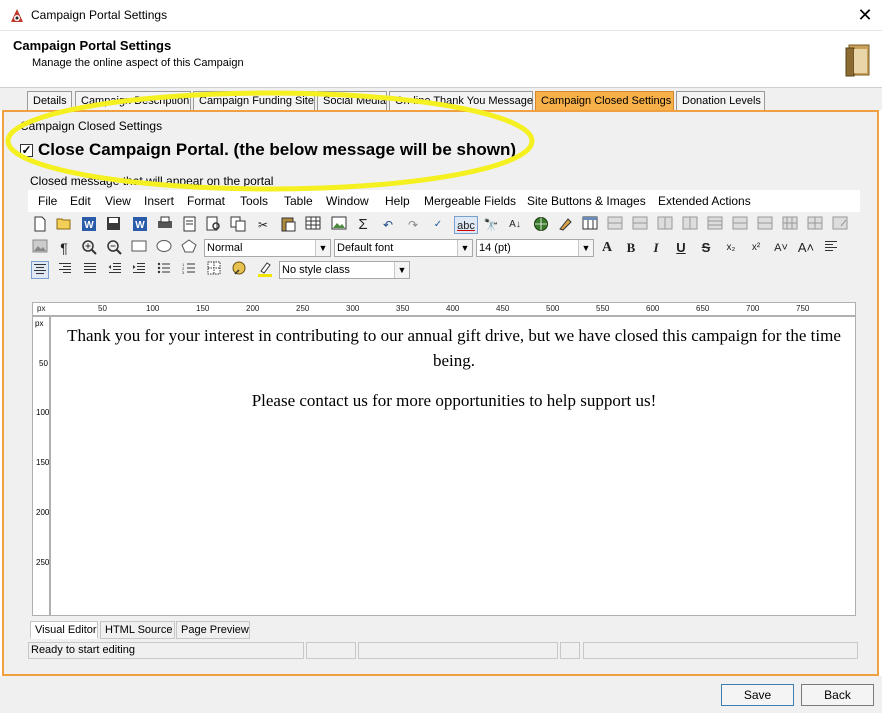 The image size is (882, 713). What do you see at coordinates (604, 101) in the screenshot?
I see `tab-campaign-closed-settings: Campaign Closed Settings` at bounding box center [604, 101].